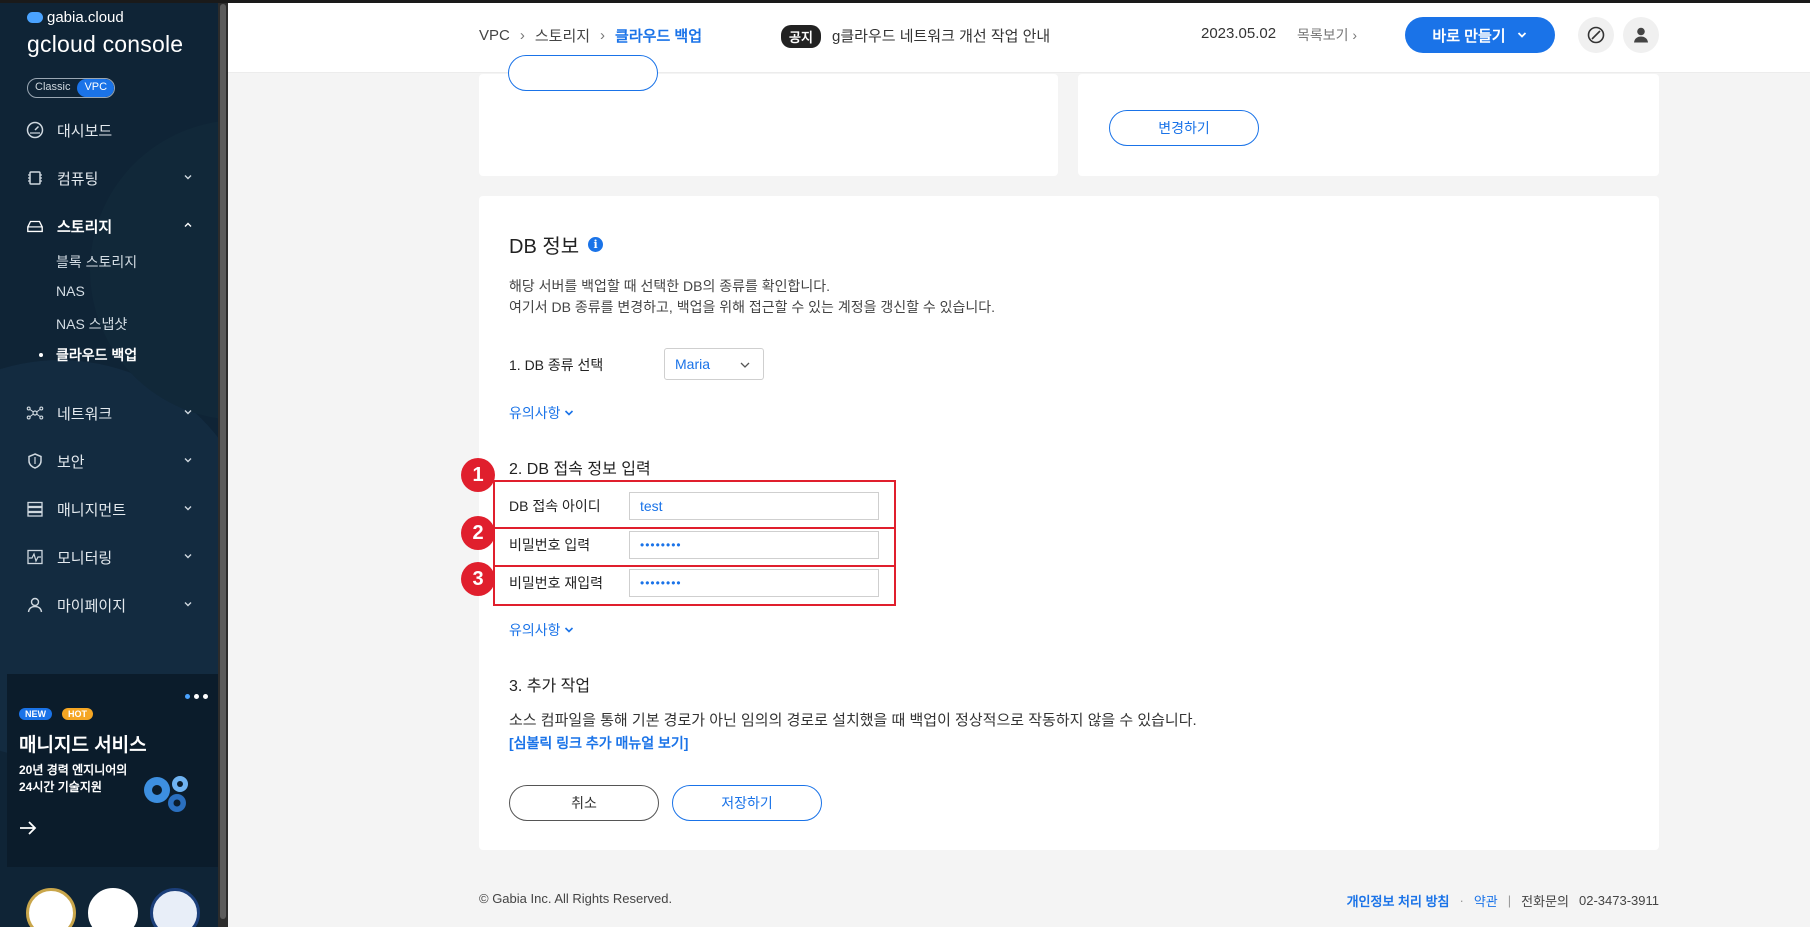  Describe the element at coordinates (658, 35) in the screenshot. I see `breadcrumb-cloud-backup: 클라우드 백업` at that location.